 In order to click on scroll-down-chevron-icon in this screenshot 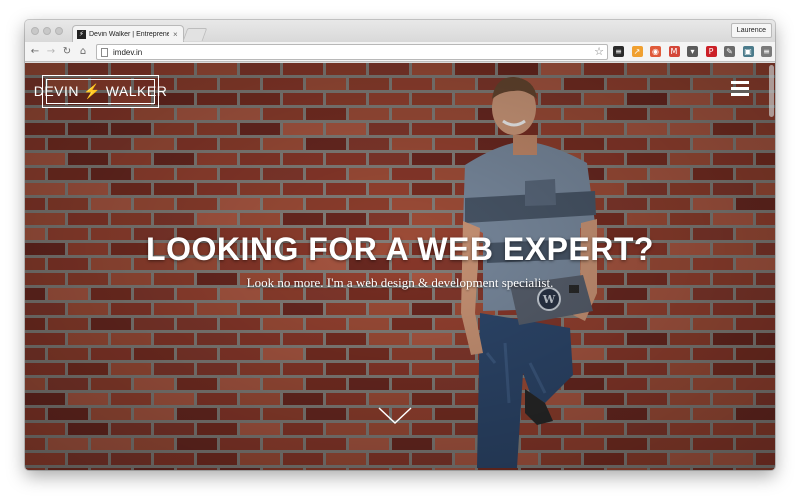, I will do `click(395, 416)`.